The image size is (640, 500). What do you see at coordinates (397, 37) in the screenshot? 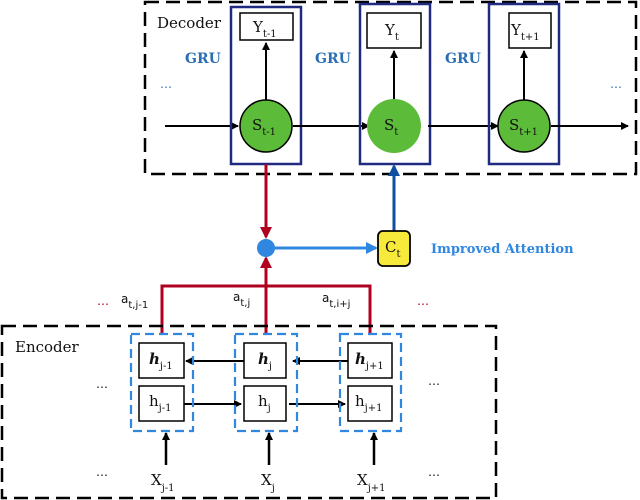
I see `output-subscript: t` at bounding box center [397, 37].